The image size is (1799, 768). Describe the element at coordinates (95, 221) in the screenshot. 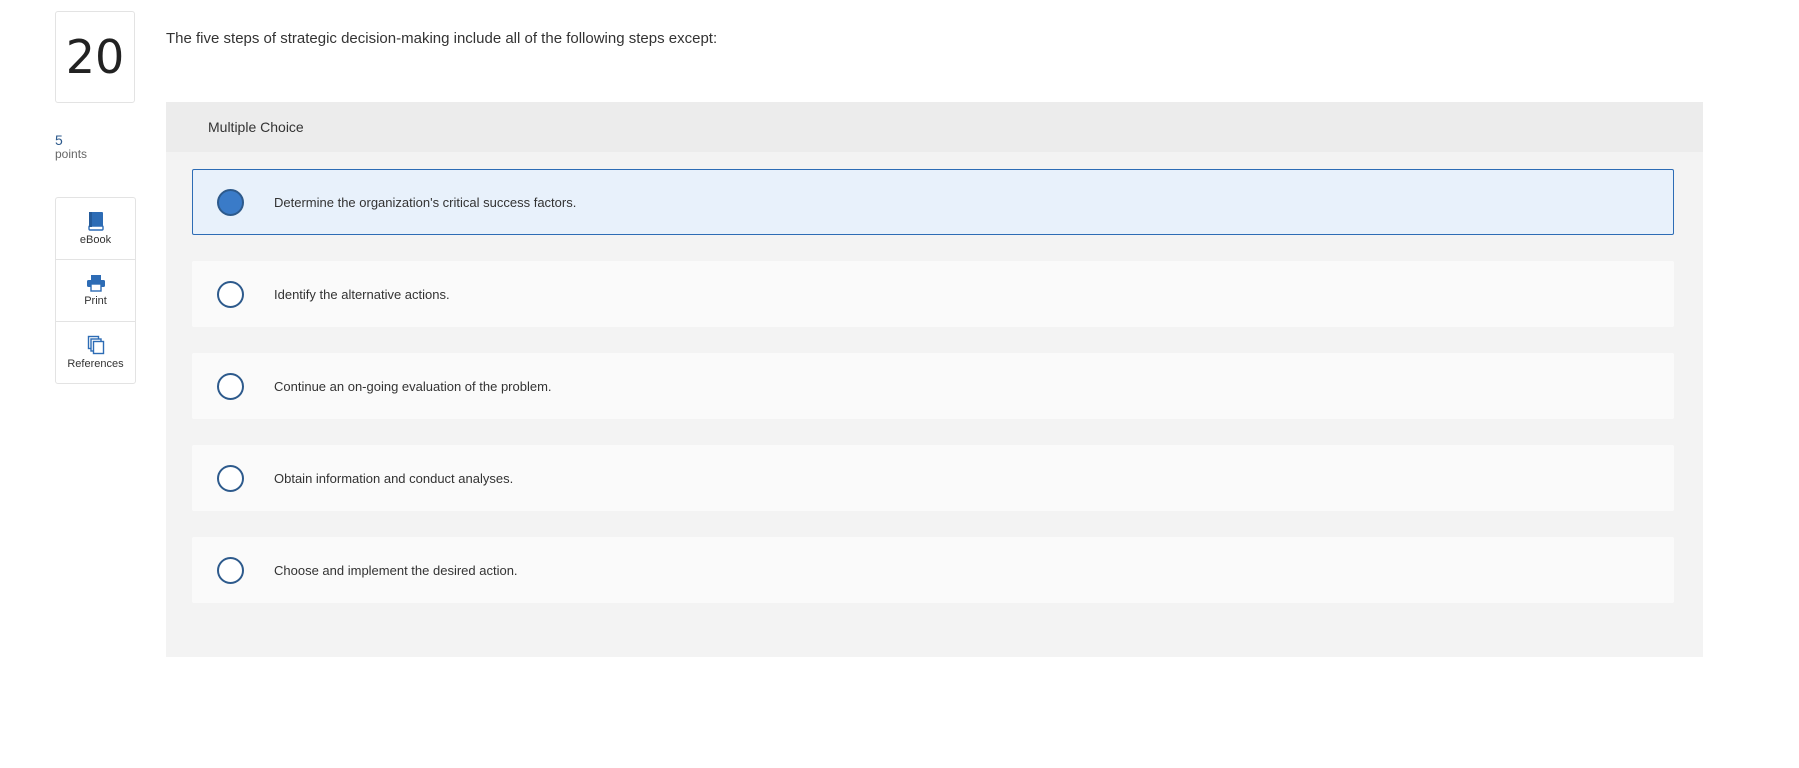

I see `book-icon` at that location.